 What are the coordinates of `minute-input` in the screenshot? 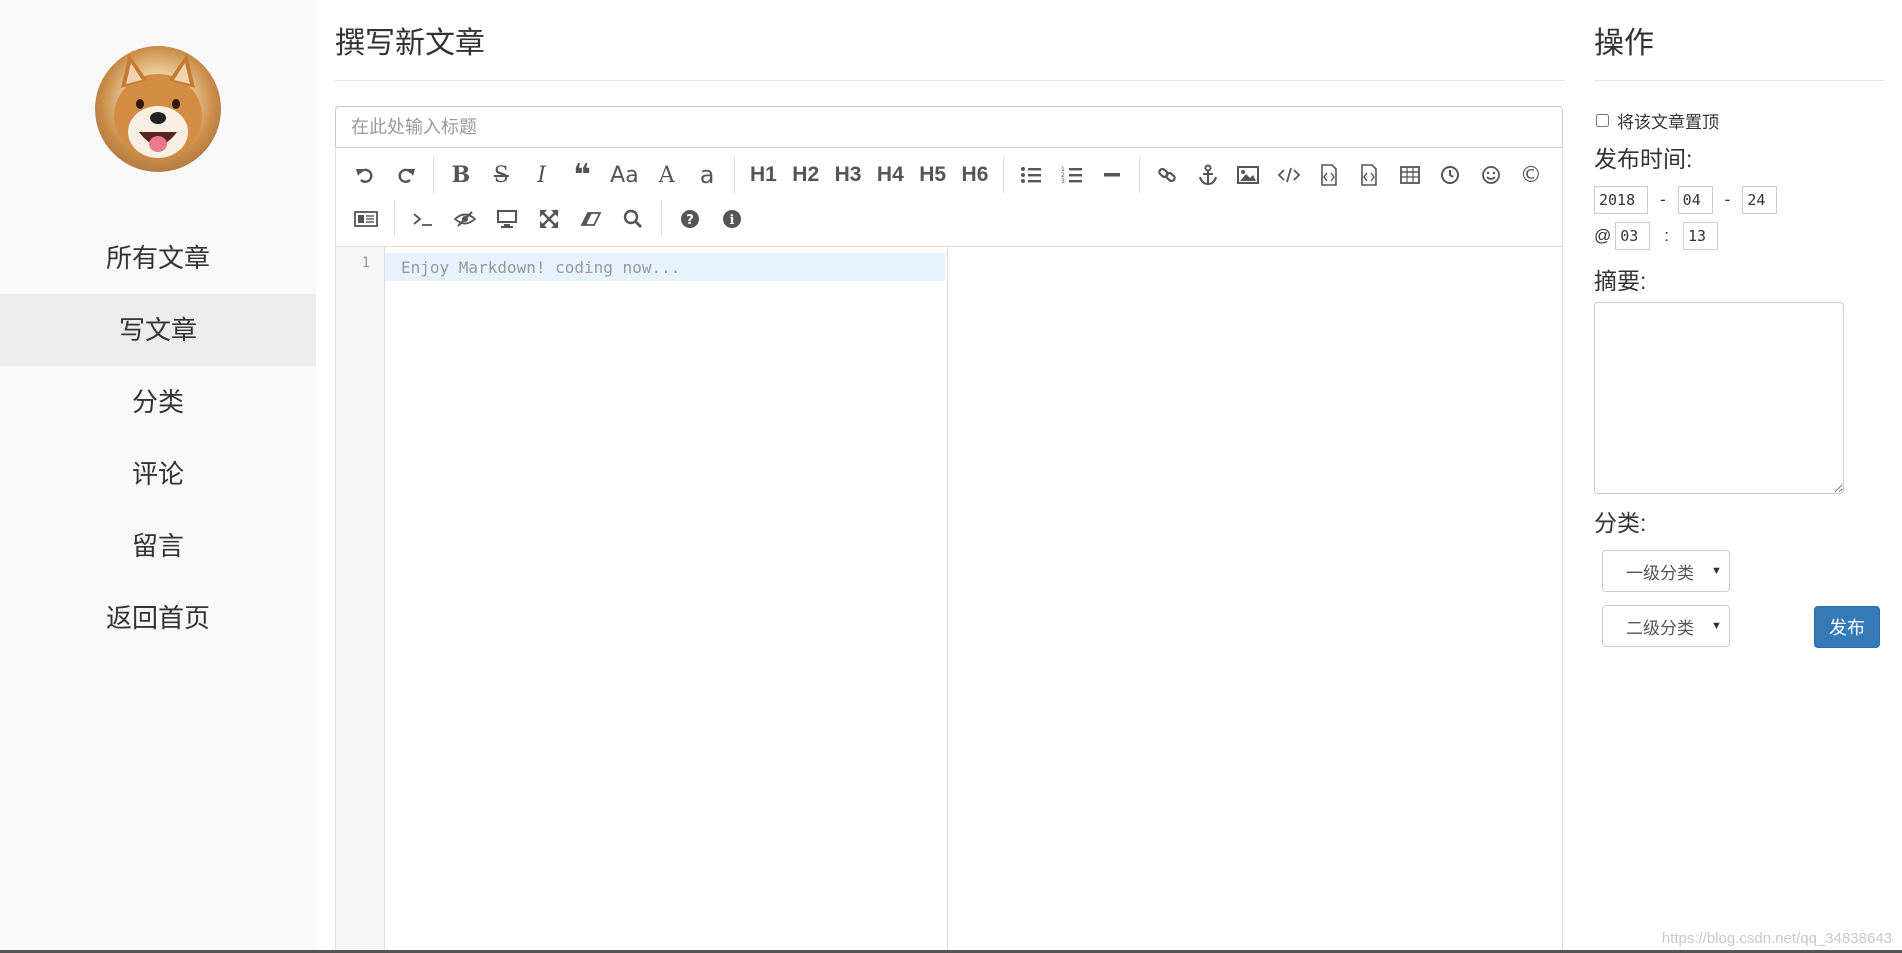 It's located at (1700, 236).